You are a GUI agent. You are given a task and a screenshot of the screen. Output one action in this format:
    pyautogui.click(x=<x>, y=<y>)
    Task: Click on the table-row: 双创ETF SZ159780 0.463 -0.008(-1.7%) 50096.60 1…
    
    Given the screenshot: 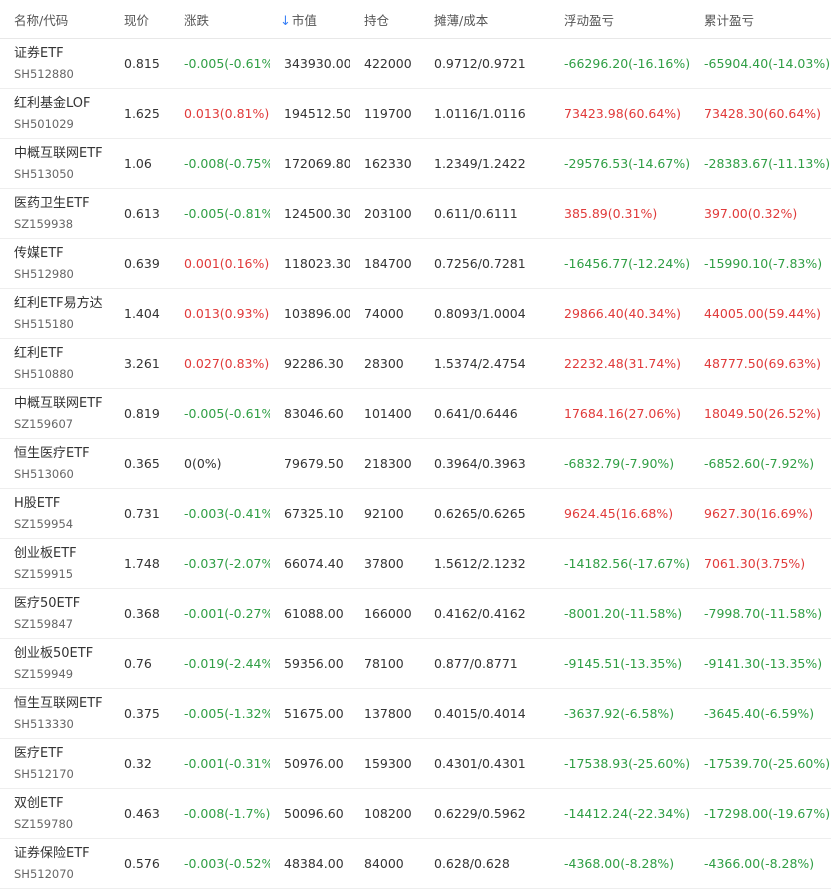 What is the action you would take?
    pyautogui.click(x=415, y=814)
    